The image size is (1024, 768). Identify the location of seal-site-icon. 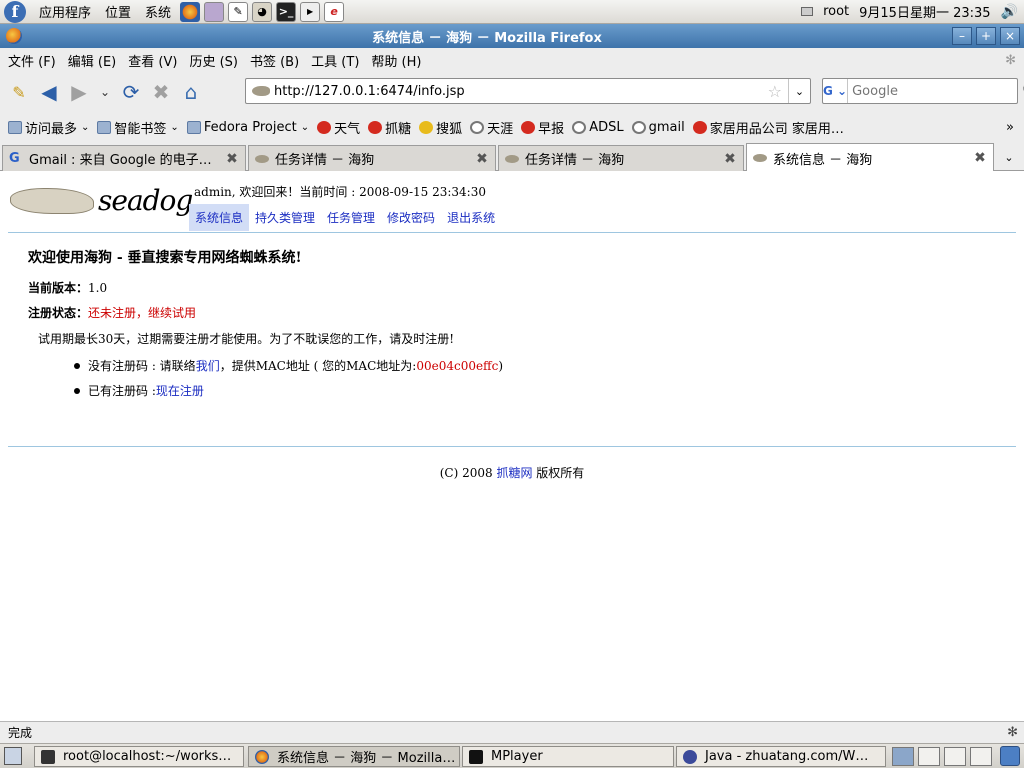
(261, 91).